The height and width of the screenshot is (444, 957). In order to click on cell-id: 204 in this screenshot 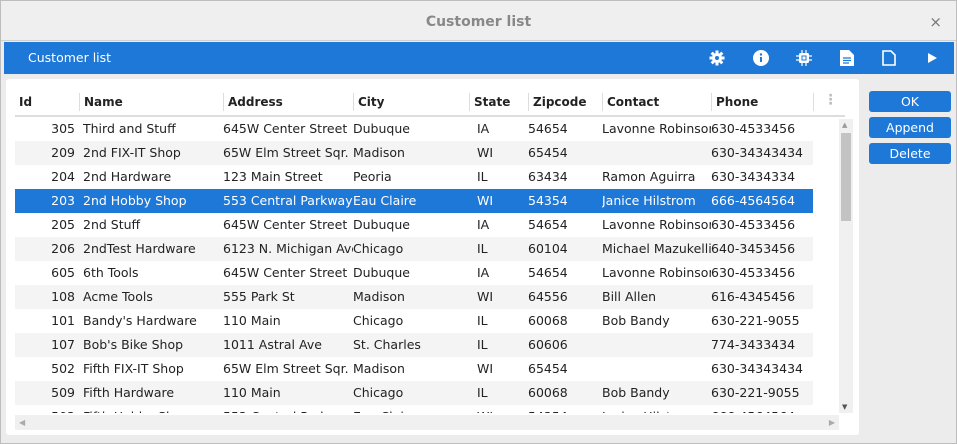, I will do `click(63, 176)`.